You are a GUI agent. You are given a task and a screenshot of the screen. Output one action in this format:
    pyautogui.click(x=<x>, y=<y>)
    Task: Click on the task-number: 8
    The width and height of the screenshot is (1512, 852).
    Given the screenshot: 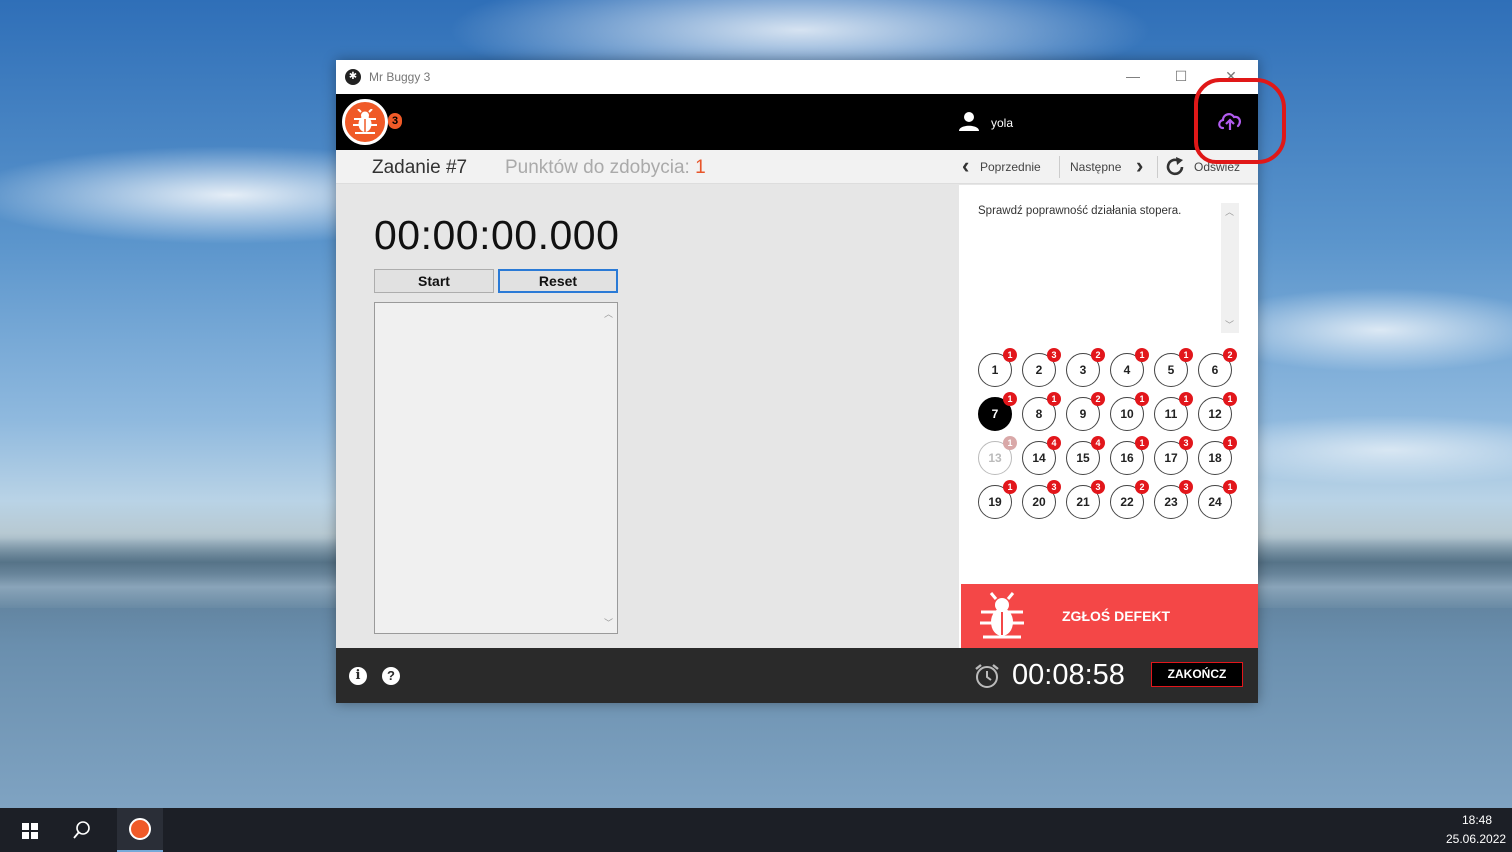 What is the action you would take?
    pyautogui.click(x=1039, y=414)
    